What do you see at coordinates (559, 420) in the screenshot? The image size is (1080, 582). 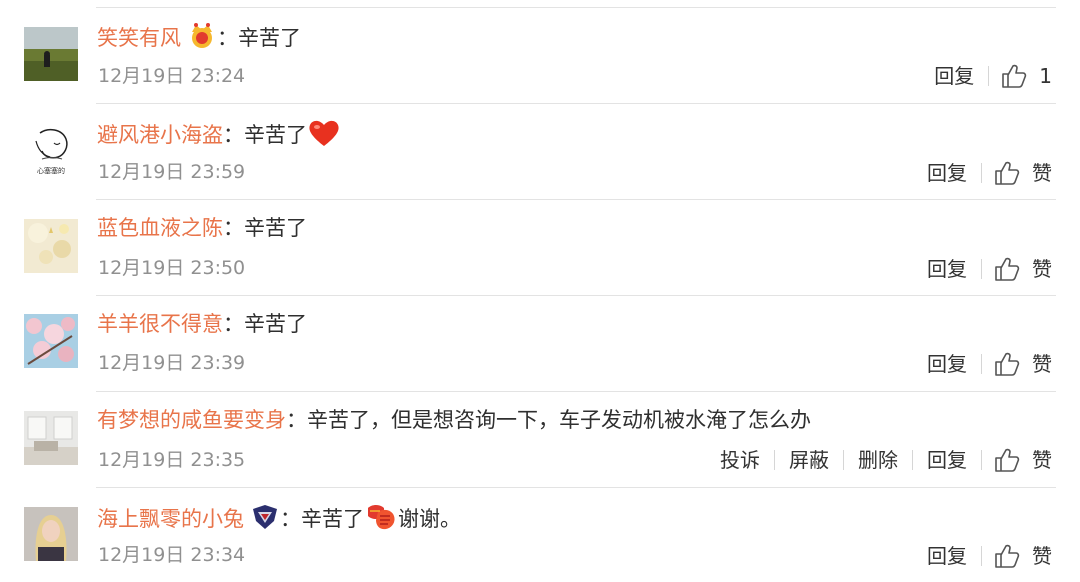 I see `comment-text: 辛苦了，但是想咨询一下，车子发动机被水淹了怎么办` at bounding box center [559, 420].